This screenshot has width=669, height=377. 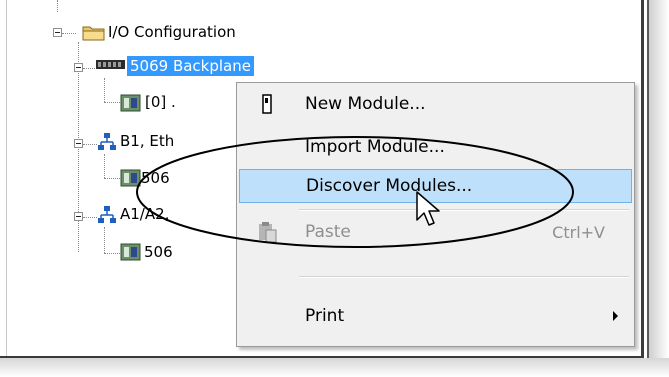 I want to click on tree-item-io-configuration: I/O Configuration, so click(x=172, y=32).